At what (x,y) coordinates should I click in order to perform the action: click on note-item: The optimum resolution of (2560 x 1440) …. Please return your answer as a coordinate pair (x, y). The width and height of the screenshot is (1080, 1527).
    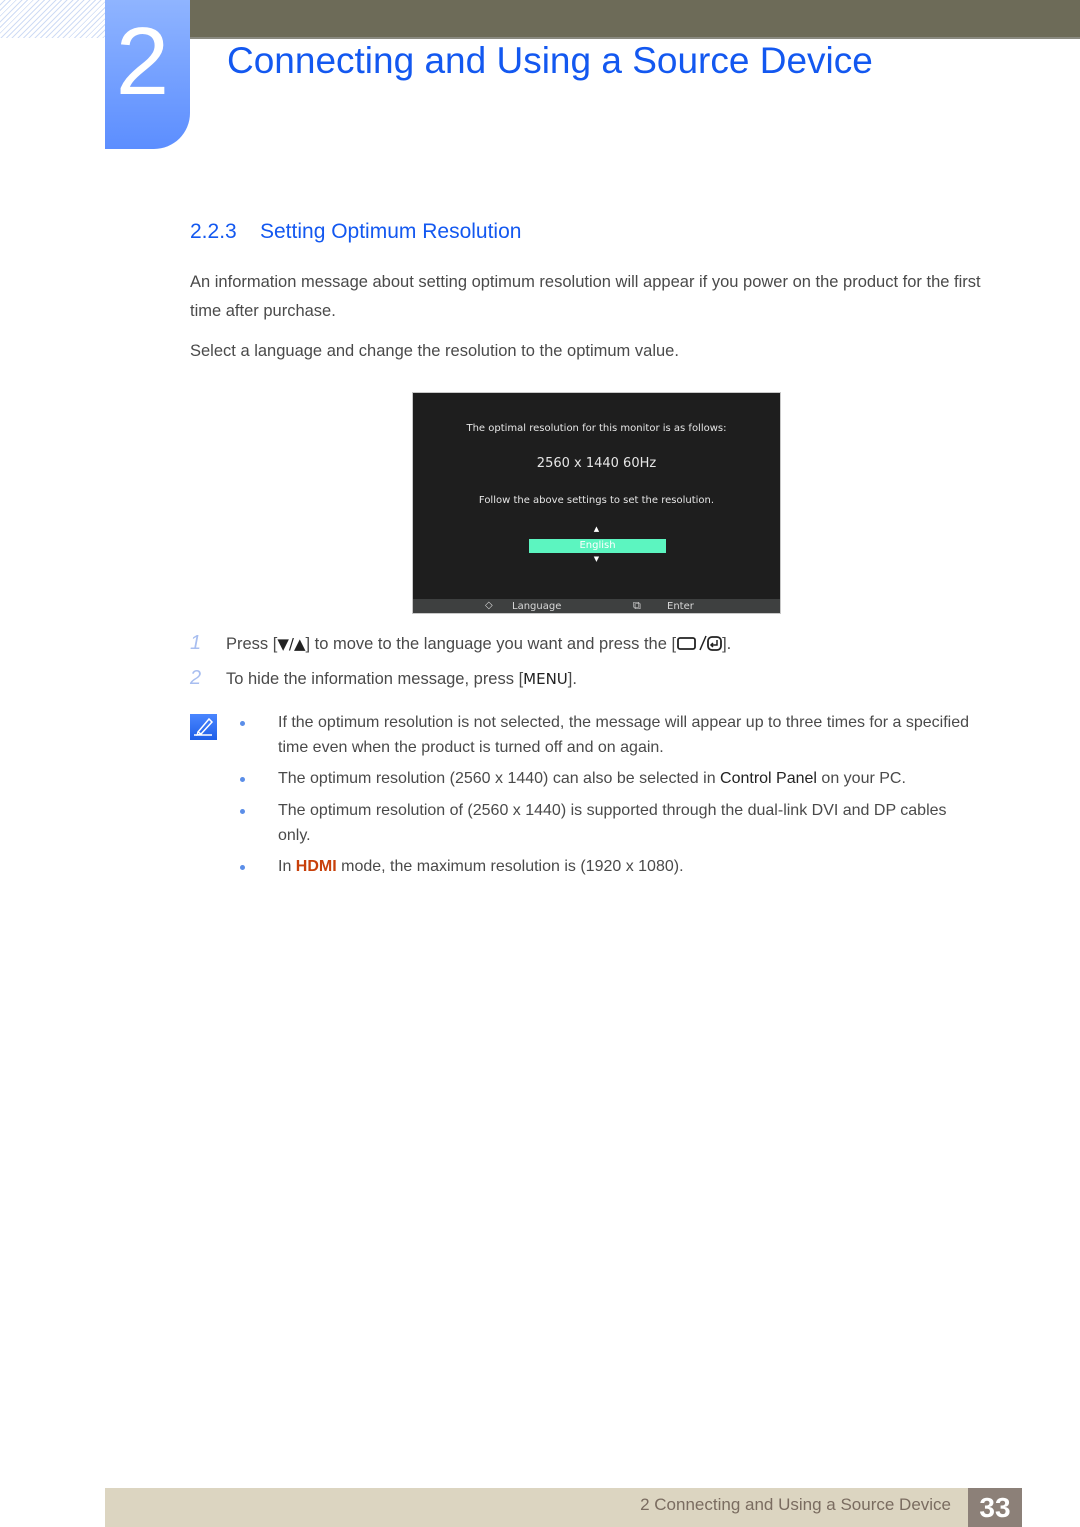
    Looking at the image, I should click on (610, 823).